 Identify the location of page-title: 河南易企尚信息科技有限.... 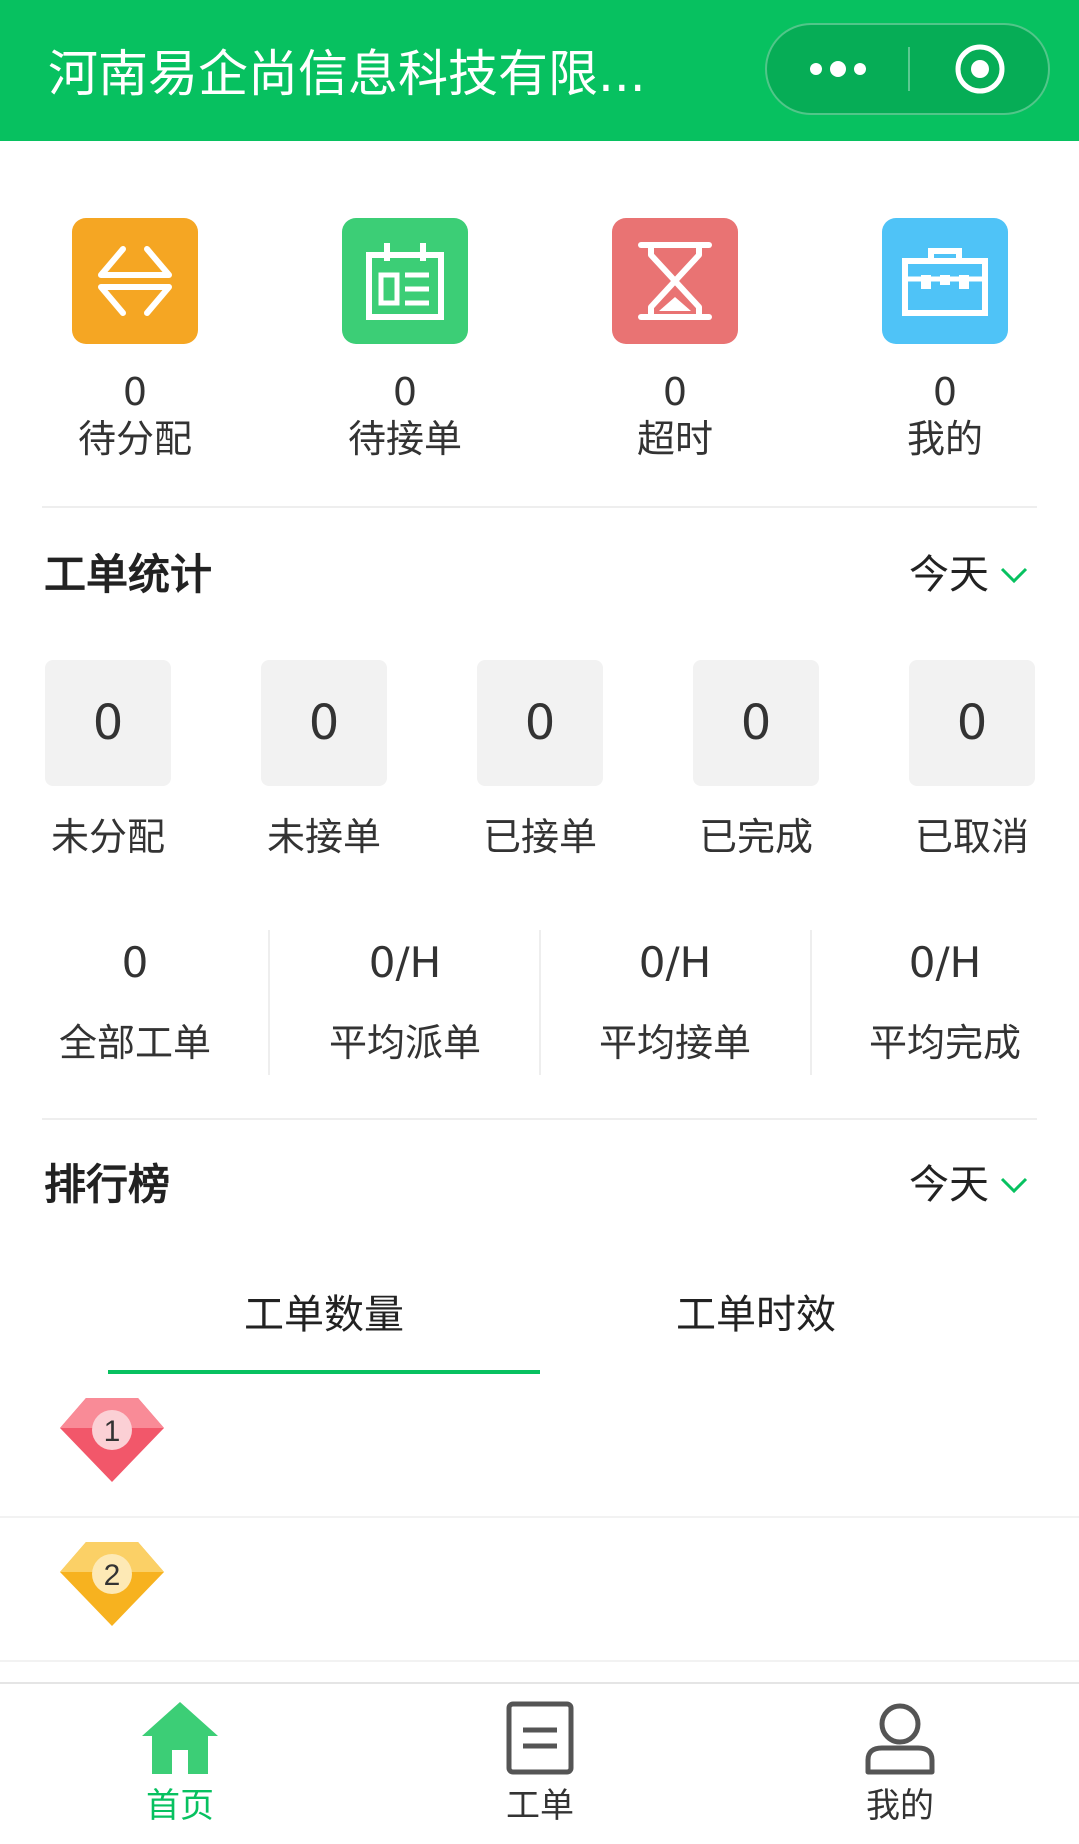
(347, 74).